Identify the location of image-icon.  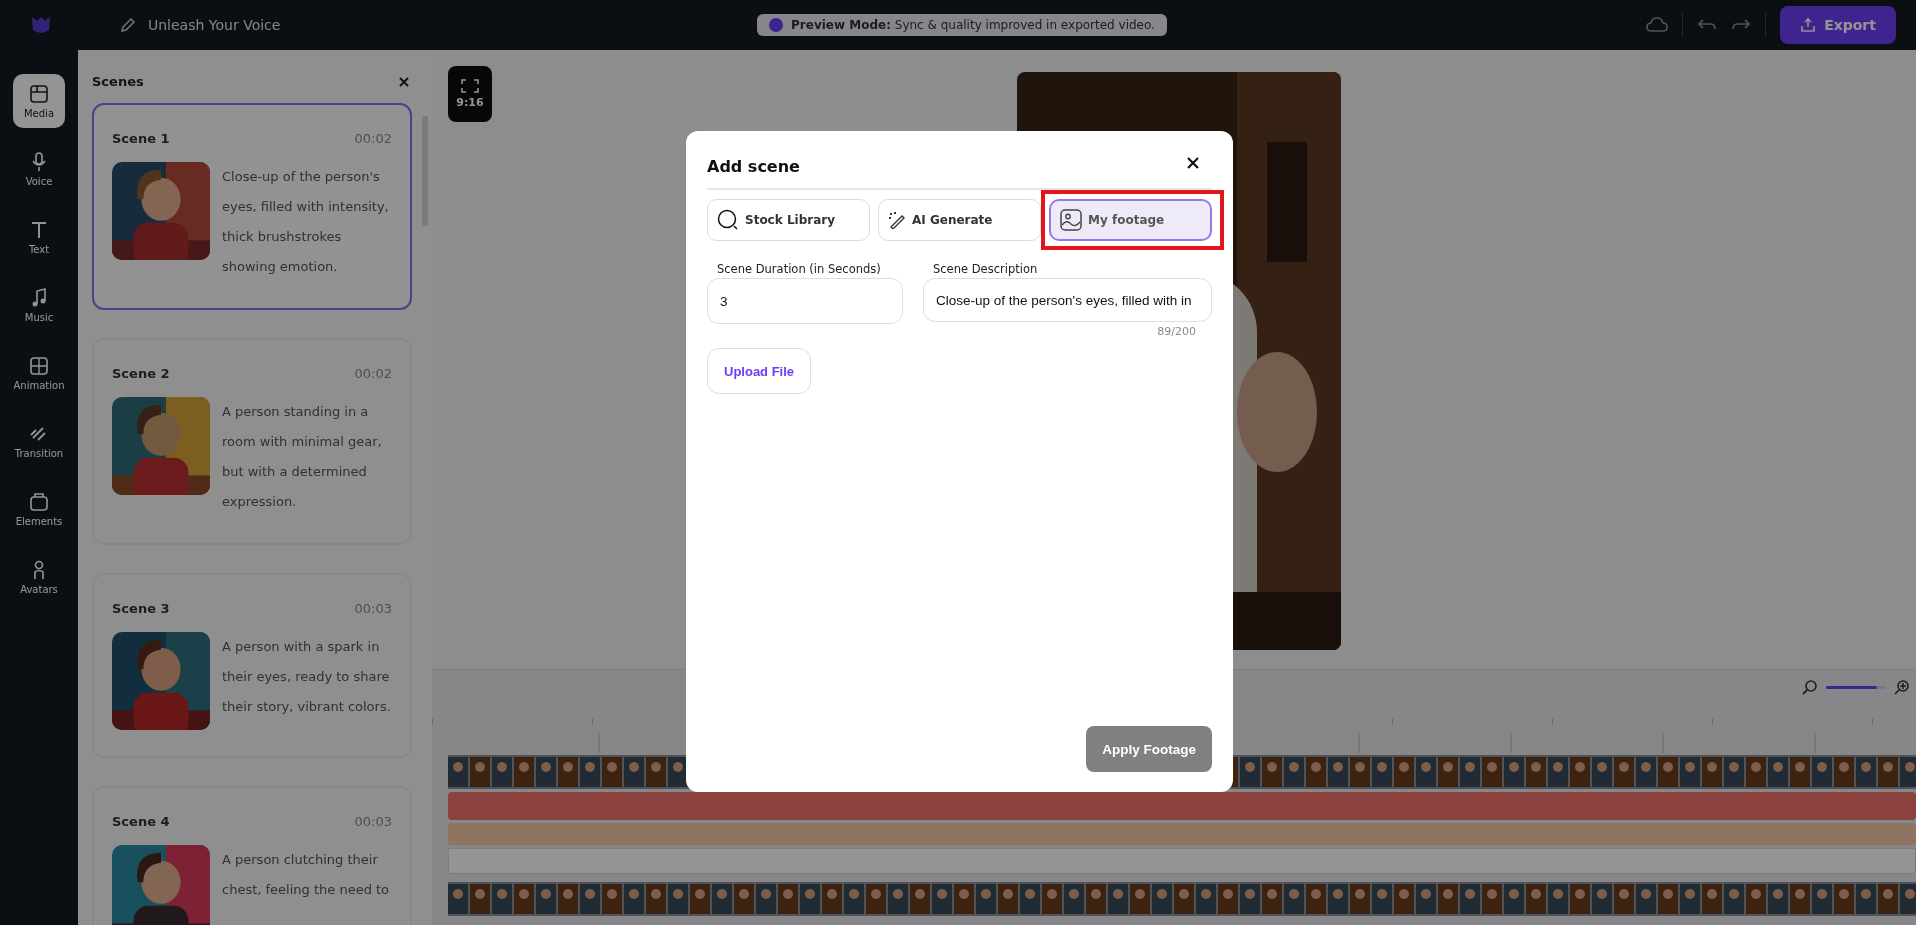
(1071, 220).